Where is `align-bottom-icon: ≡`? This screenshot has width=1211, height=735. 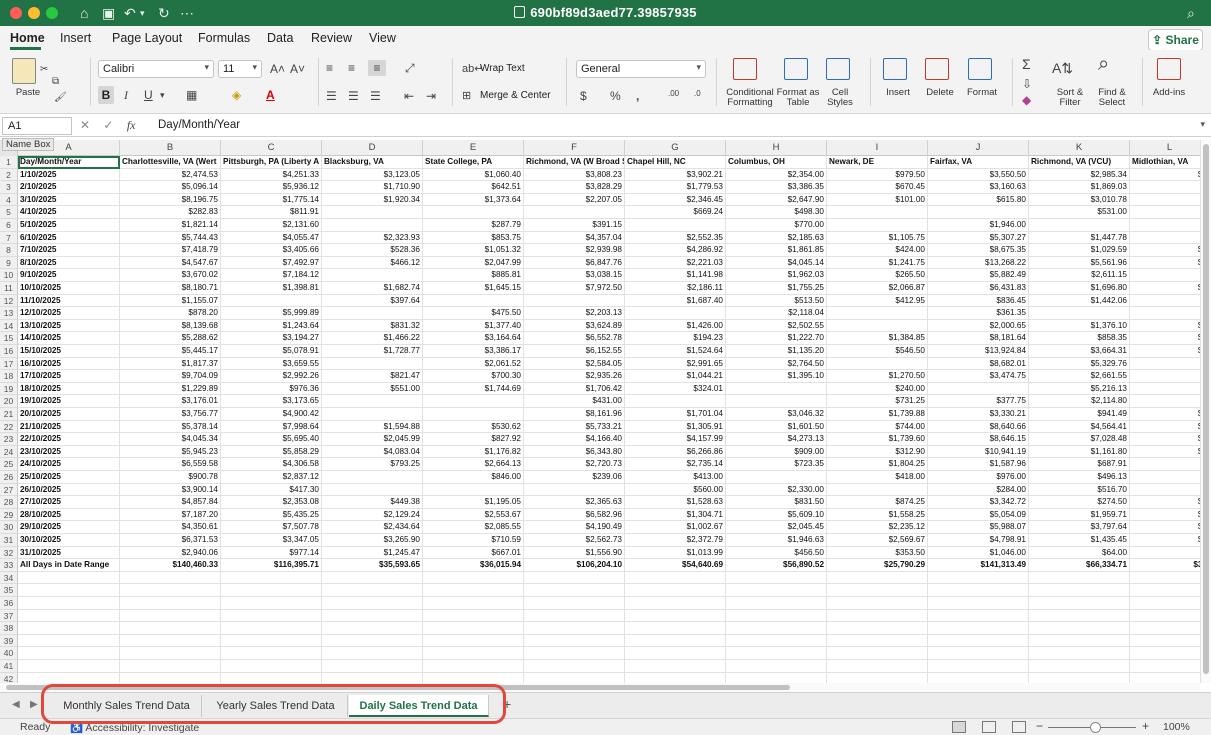 align-bottom-icon: ≡ is located at coordinates (377, 68).